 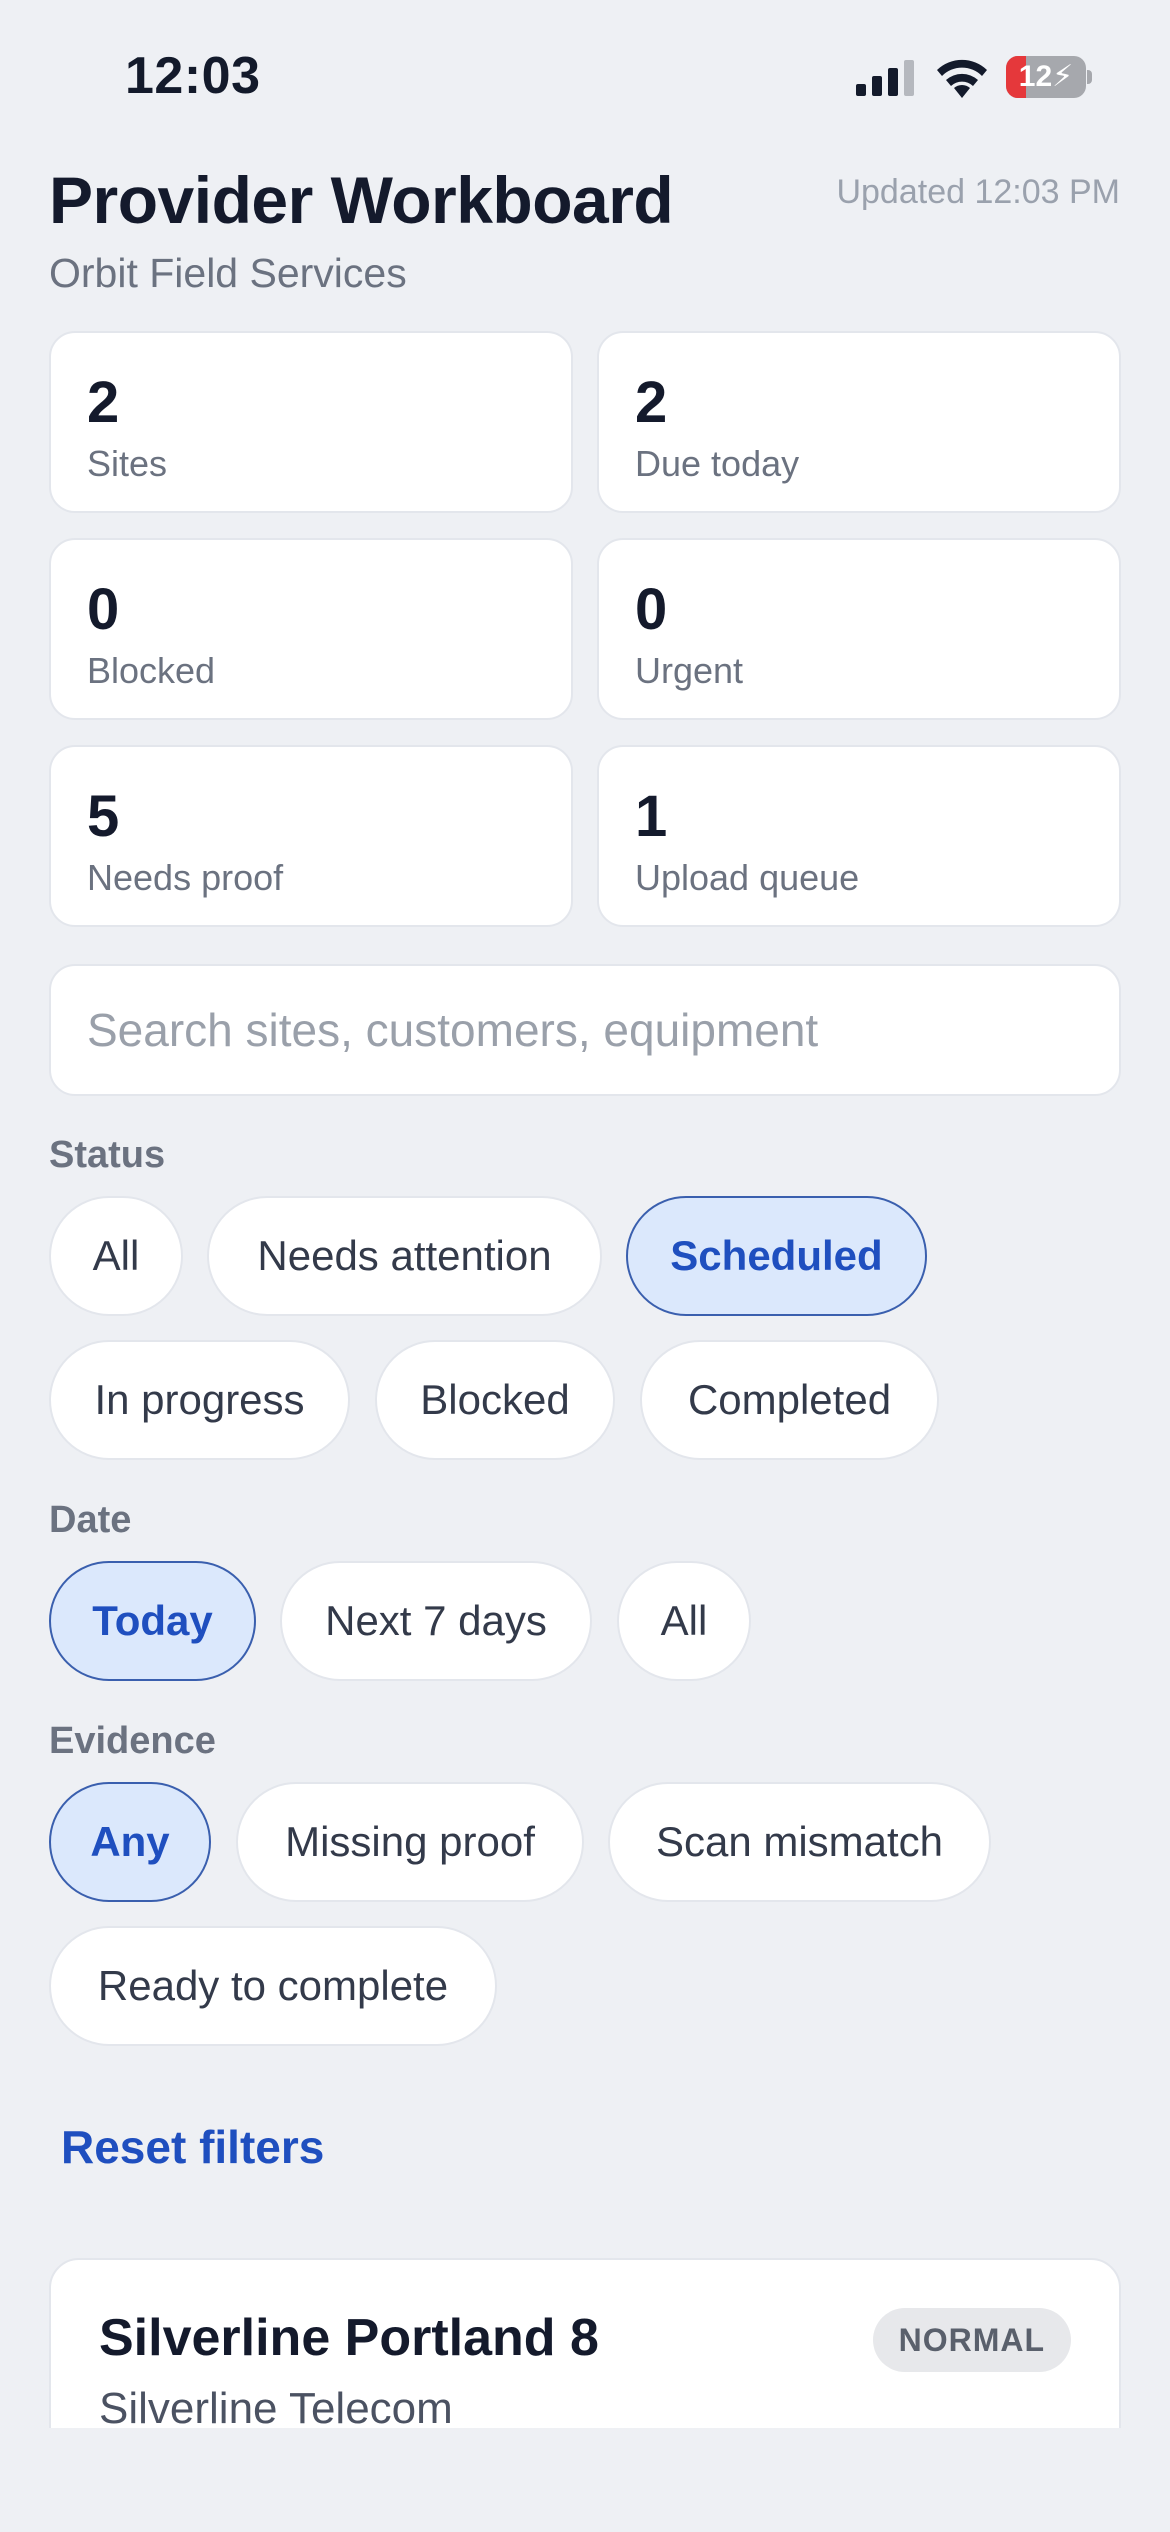 I want to click on battery-charging-icon: 12⚡, so click(x=1049, y=77).